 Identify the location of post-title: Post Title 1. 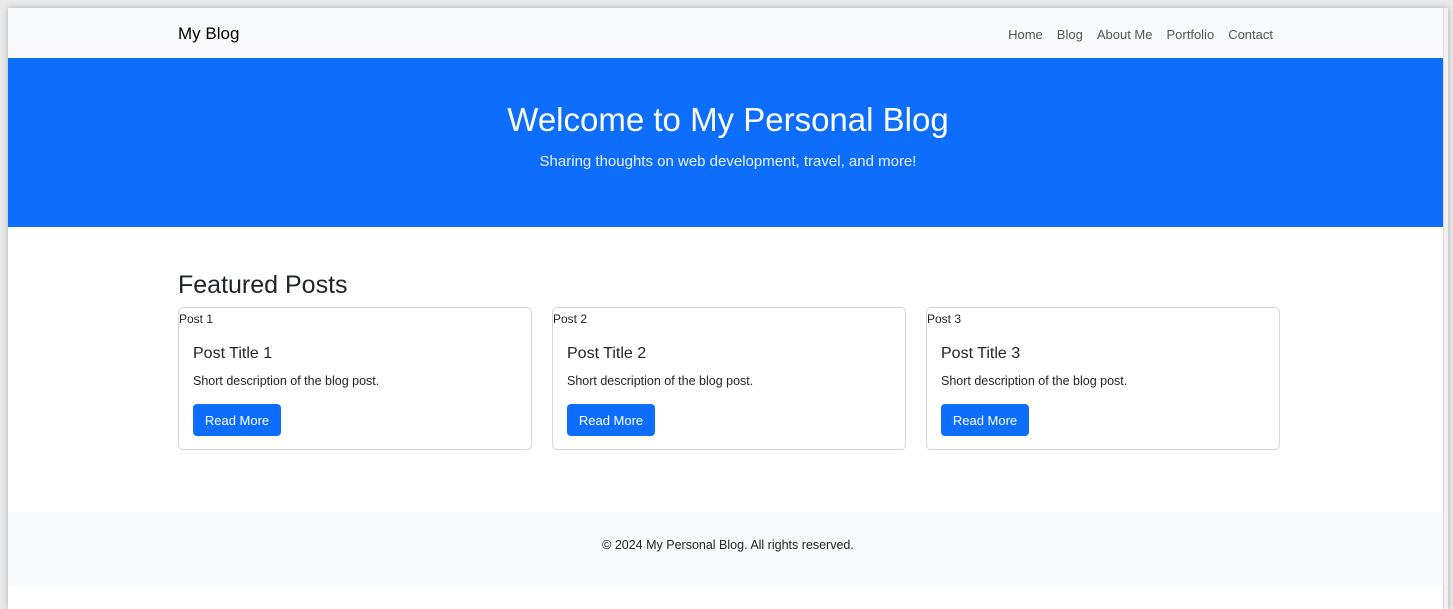
(233, 353).